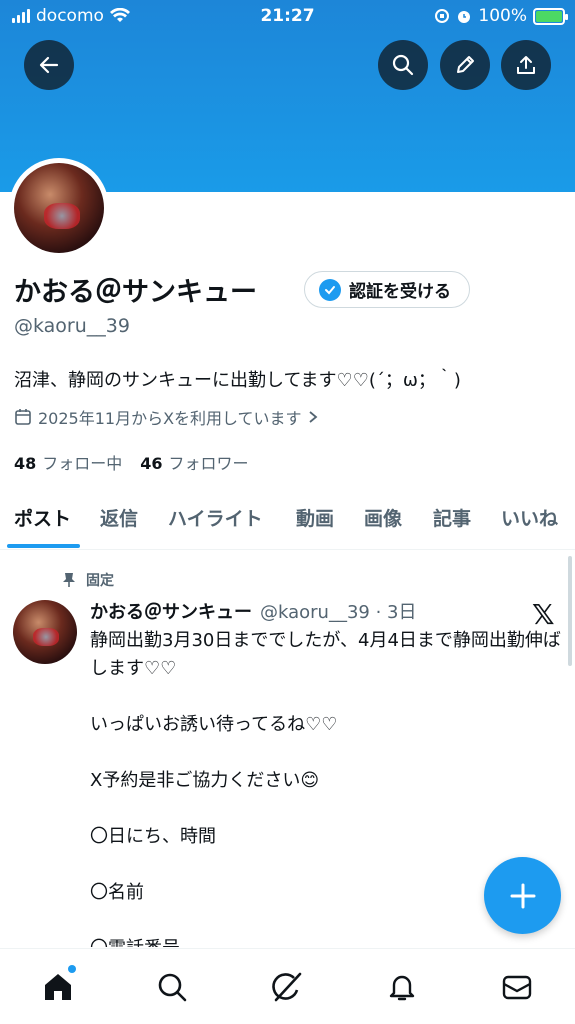 This screenshot has width=575, height=1024. Describe the element at coordinates (570, 611) in the screenshot. I see `scrollbar` at that location.